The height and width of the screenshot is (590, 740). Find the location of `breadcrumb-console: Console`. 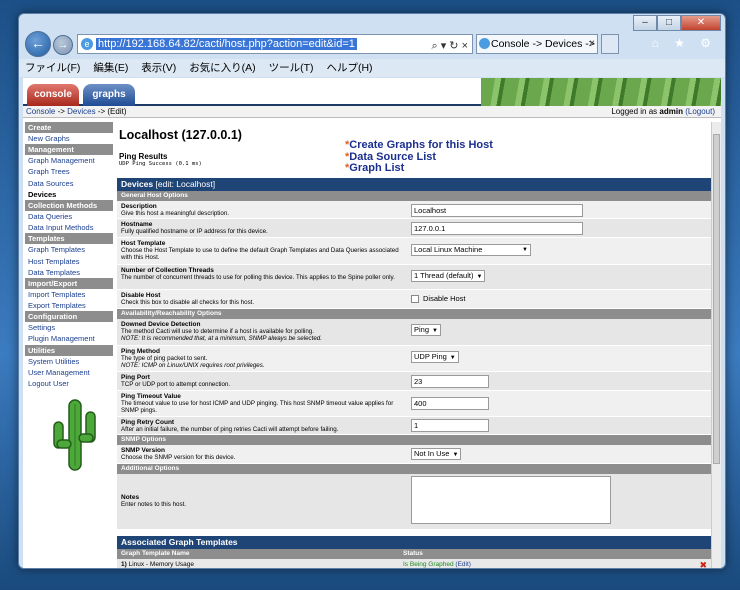

breadcrumb-console: Console is located at coordinates (40, 111).